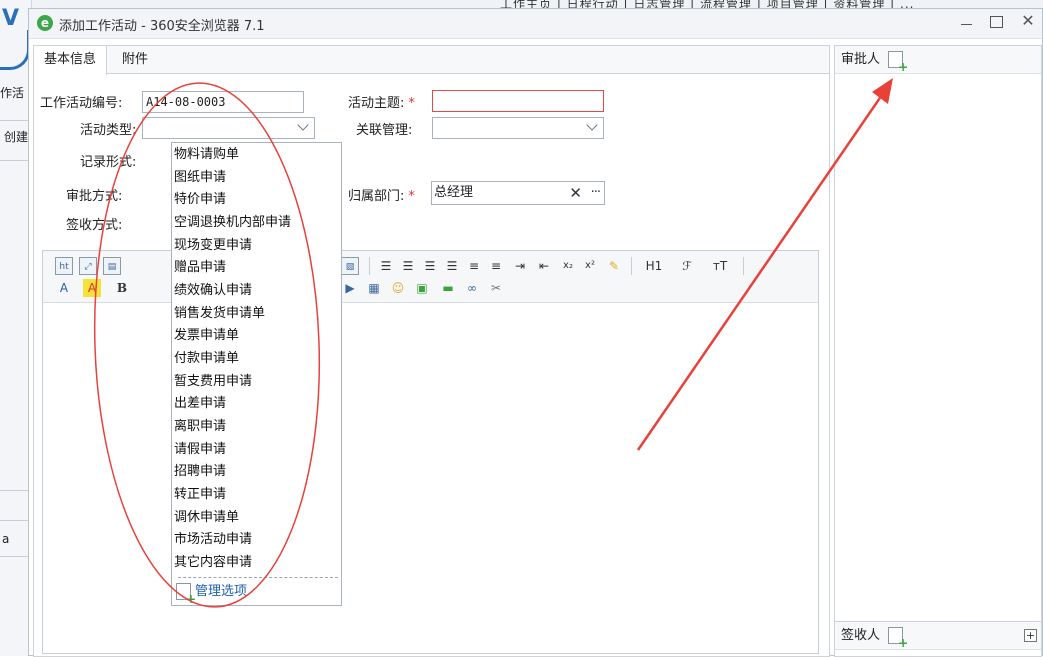 Image resolution: width=1043 pixels, height=657 pixels. What do you see at coordinates (213, 540) in the screenshot?
I see `dropdown-option: 市场活动申请` at bounding box center [213, 540].